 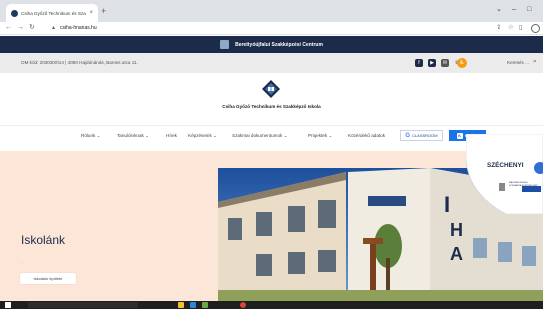 I want to click on tab-title: Csiha Győző Technikum és Szakk, so click(x=54, y=13).